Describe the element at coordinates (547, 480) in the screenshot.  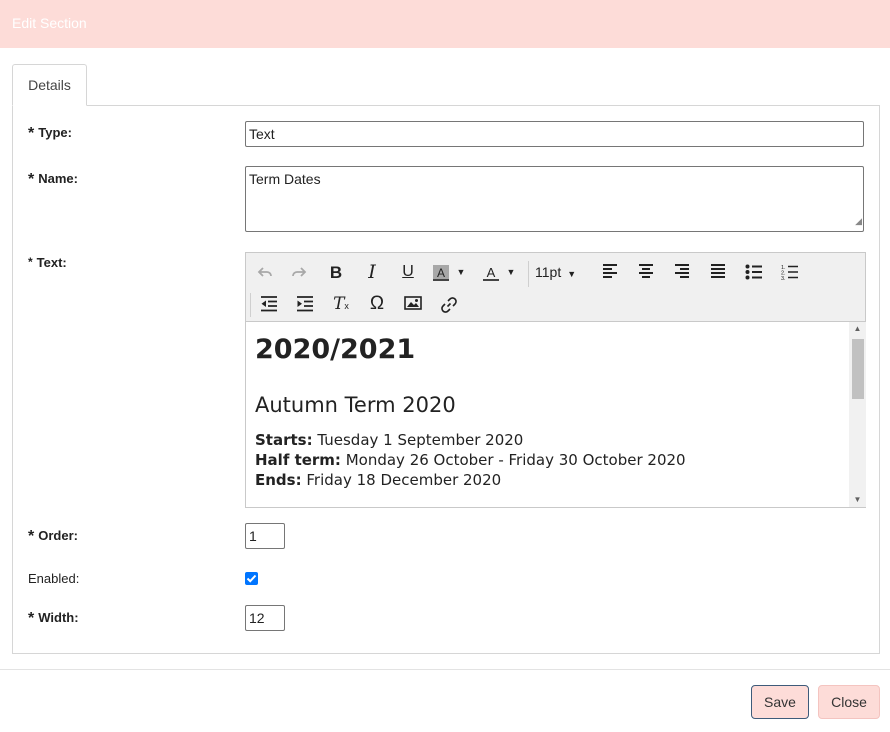
I see `content-line-ends: Ends: Friday 18 December 2020` at that location.